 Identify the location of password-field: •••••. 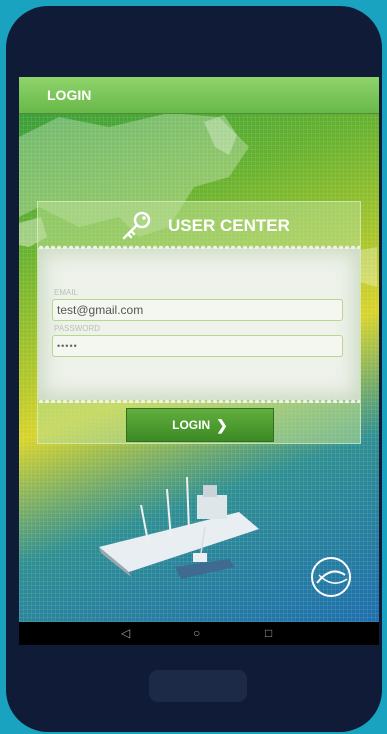
(197, 346).